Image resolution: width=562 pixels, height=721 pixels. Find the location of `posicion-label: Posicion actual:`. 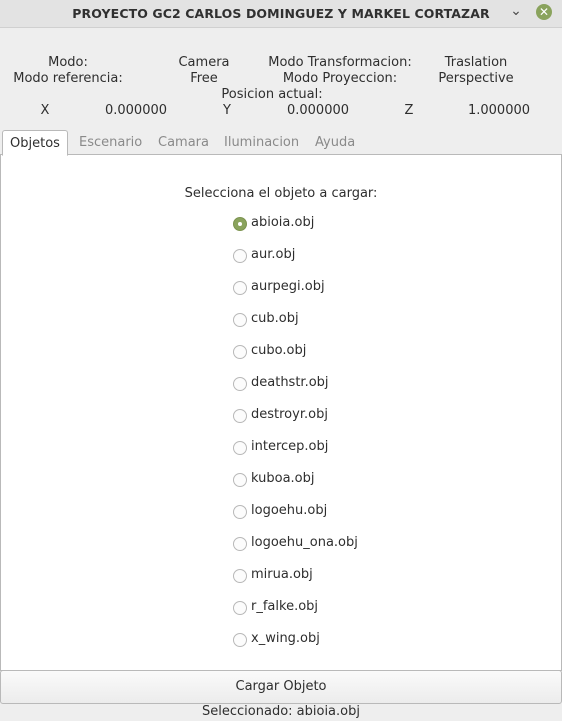

posicion-label: Posicion actual: is located at coordinates (272, 94).